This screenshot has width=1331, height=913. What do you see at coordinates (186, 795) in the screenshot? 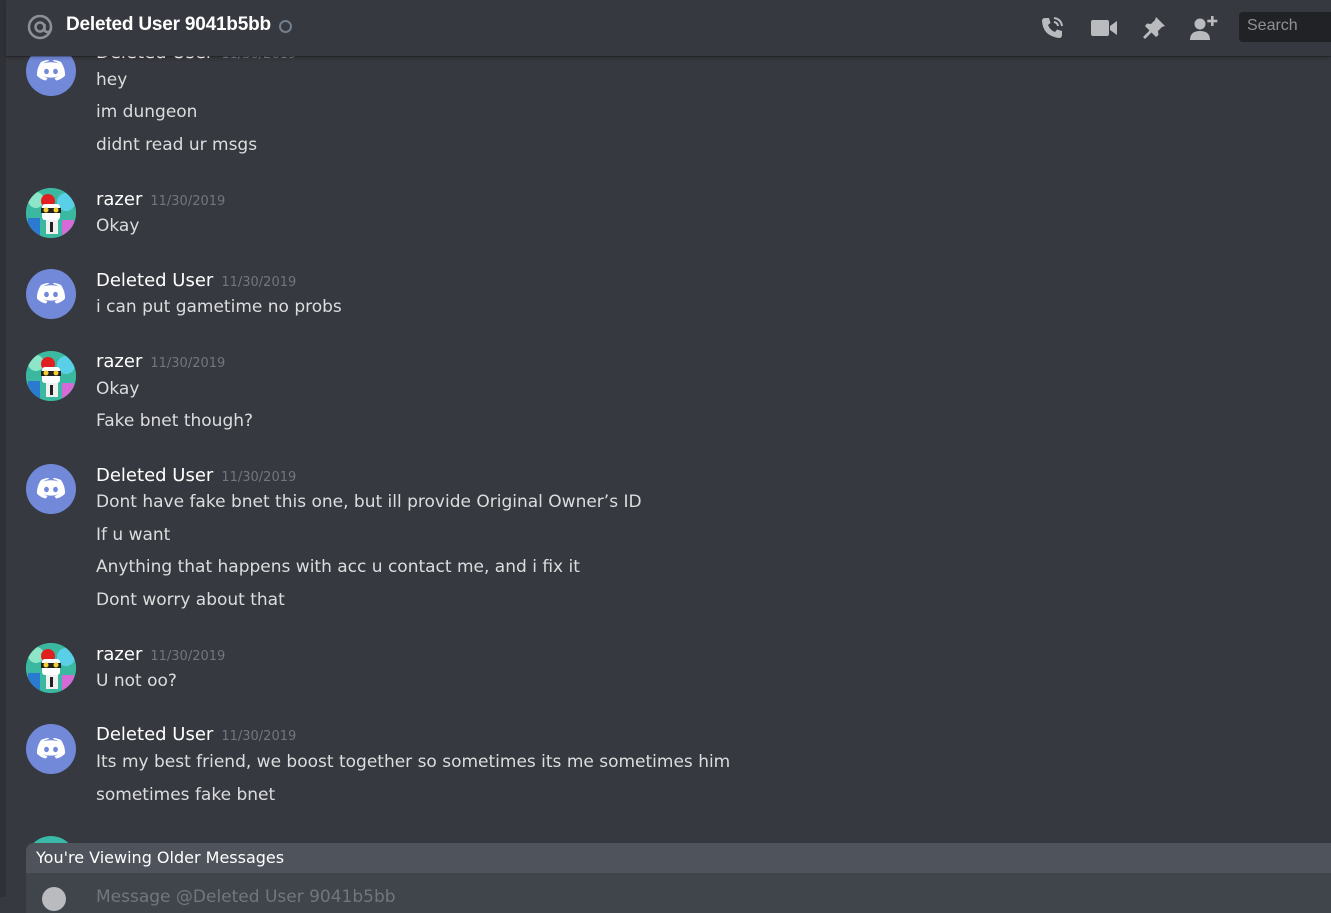
I see `message-text: sometimes fake bnet` at bounding box center [186, 795].